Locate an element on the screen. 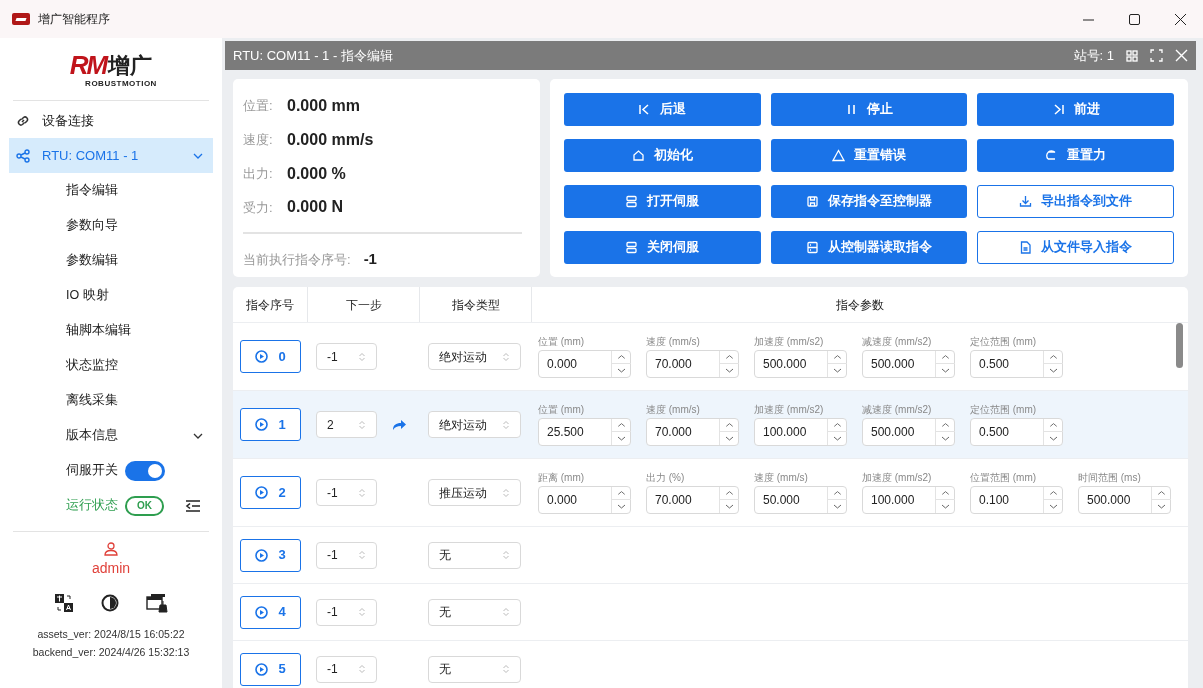 The width and height of the screenshot is (1203, 688). table-row: 1 2 绝对运动 位置 (mm) 25.500 速度 (mm/s) 70.000 加速度 (mm/s2) 100.000 减速度 (mm/s2) 500.000 定位范围 (mm) 0.500 is located at coordinates (710, 425).